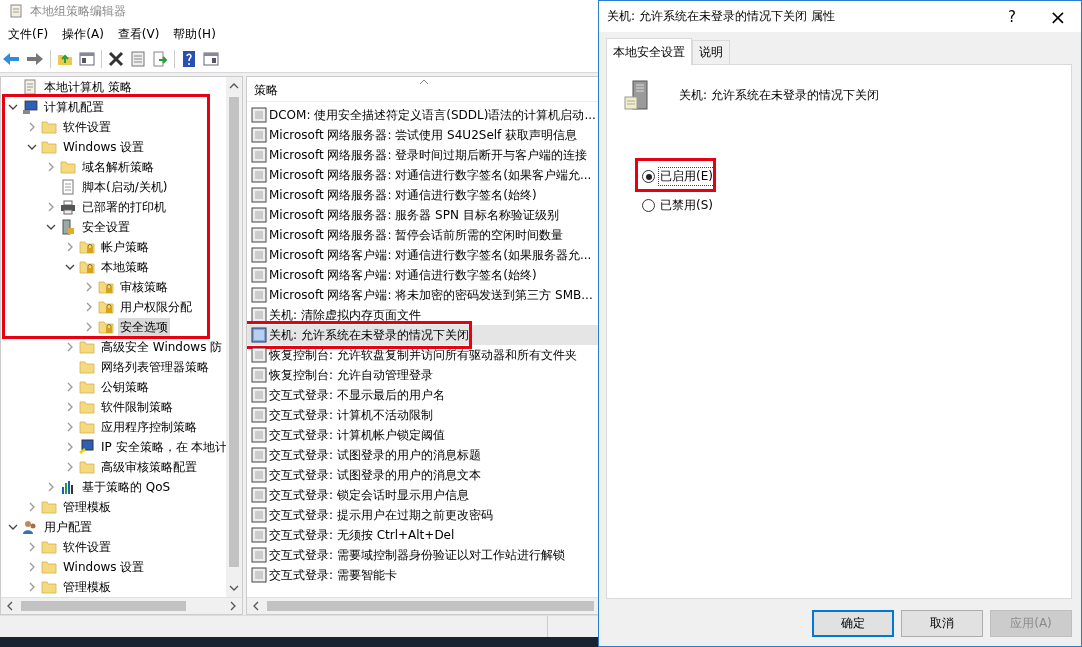 Image resolution: width=1082 pixels, height=647 pixels. Describe the element at coordinates (1012, 16) in the screenshot. I see `help-button: ?` at that location.